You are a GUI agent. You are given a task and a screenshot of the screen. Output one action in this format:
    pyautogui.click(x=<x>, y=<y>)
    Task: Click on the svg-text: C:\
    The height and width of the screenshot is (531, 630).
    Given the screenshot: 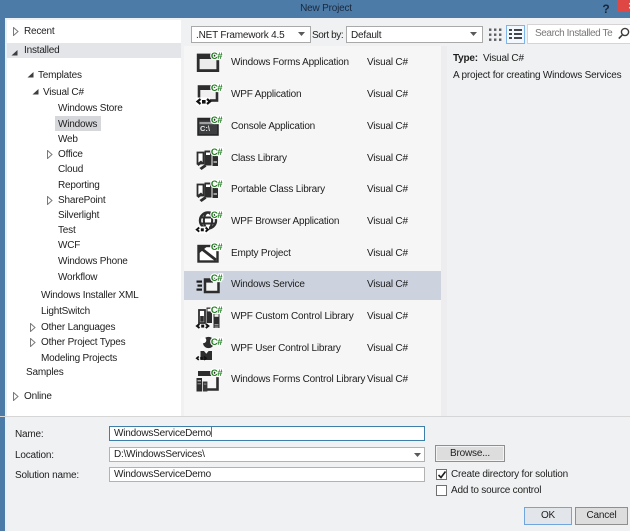 What is the action you would take?
    pyautogui.click(x=205, y=128)
    